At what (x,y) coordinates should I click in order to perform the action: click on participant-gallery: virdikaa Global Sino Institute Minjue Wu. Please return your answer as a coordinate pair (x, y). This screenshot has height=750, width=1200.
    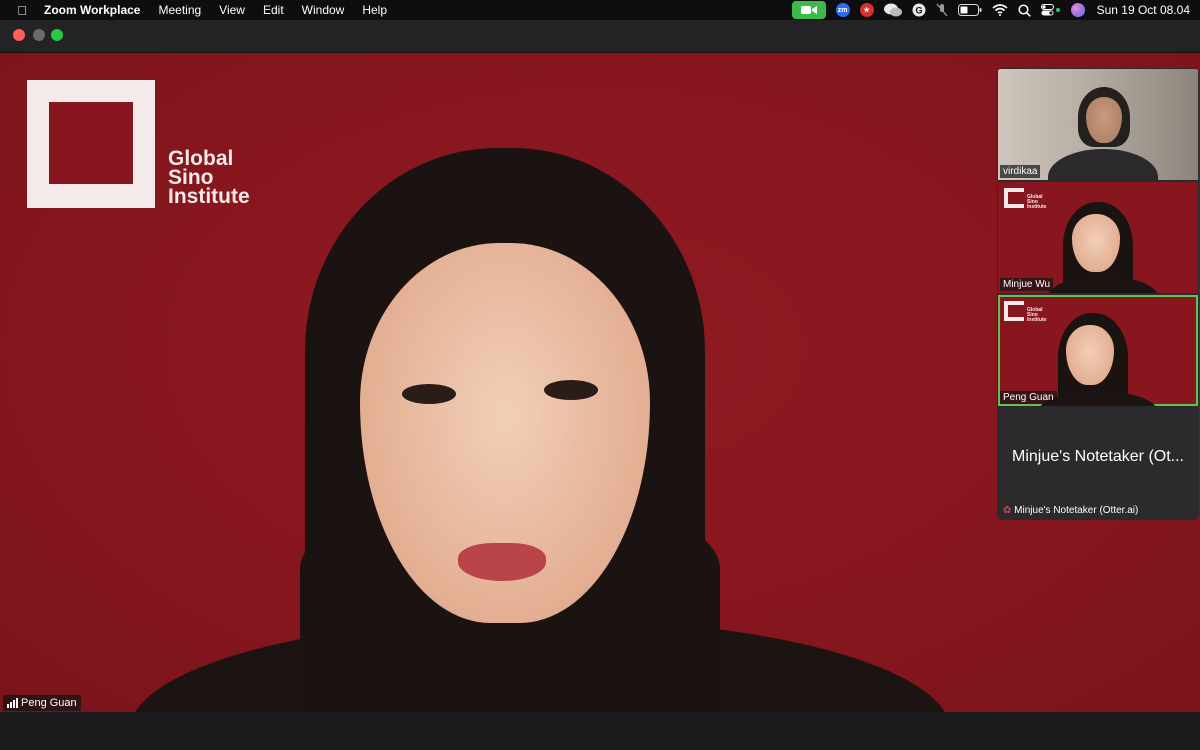
    Looking at the image, I should click on (1098, 294).